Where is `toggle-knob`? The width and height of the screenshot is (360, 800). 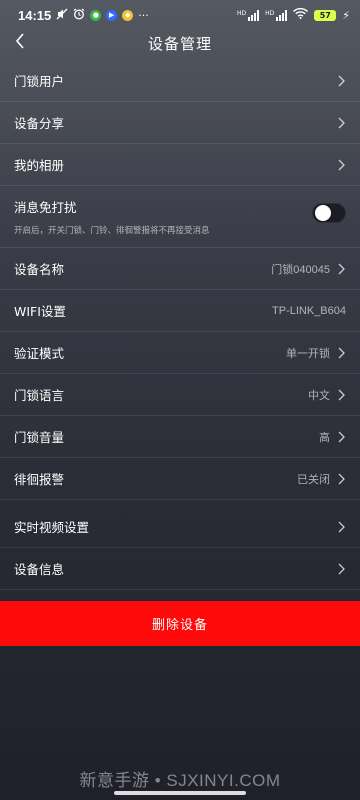 toggle-knob is located at coordinates (323, 213).